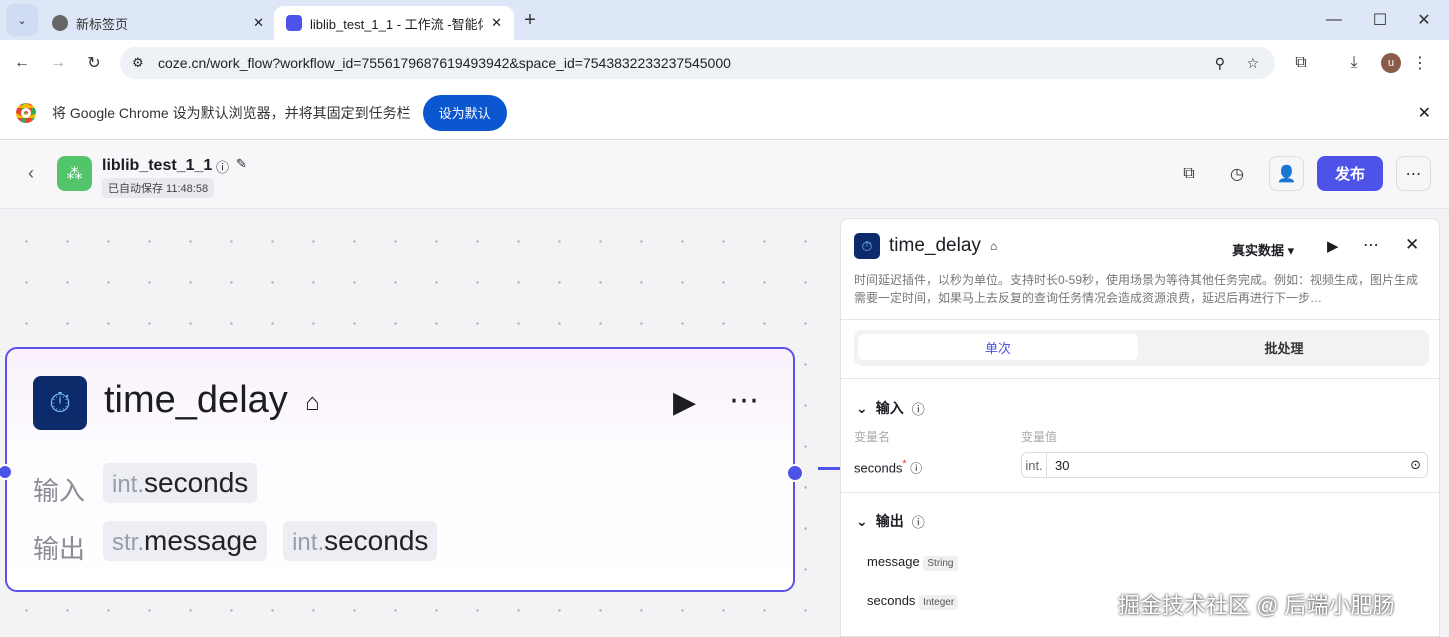 The height and width of the screenshot is (637, 1449). Describe the element at coordinates (1413, 173) in the screenshot. I see `more-icon: ⋯` at that location.